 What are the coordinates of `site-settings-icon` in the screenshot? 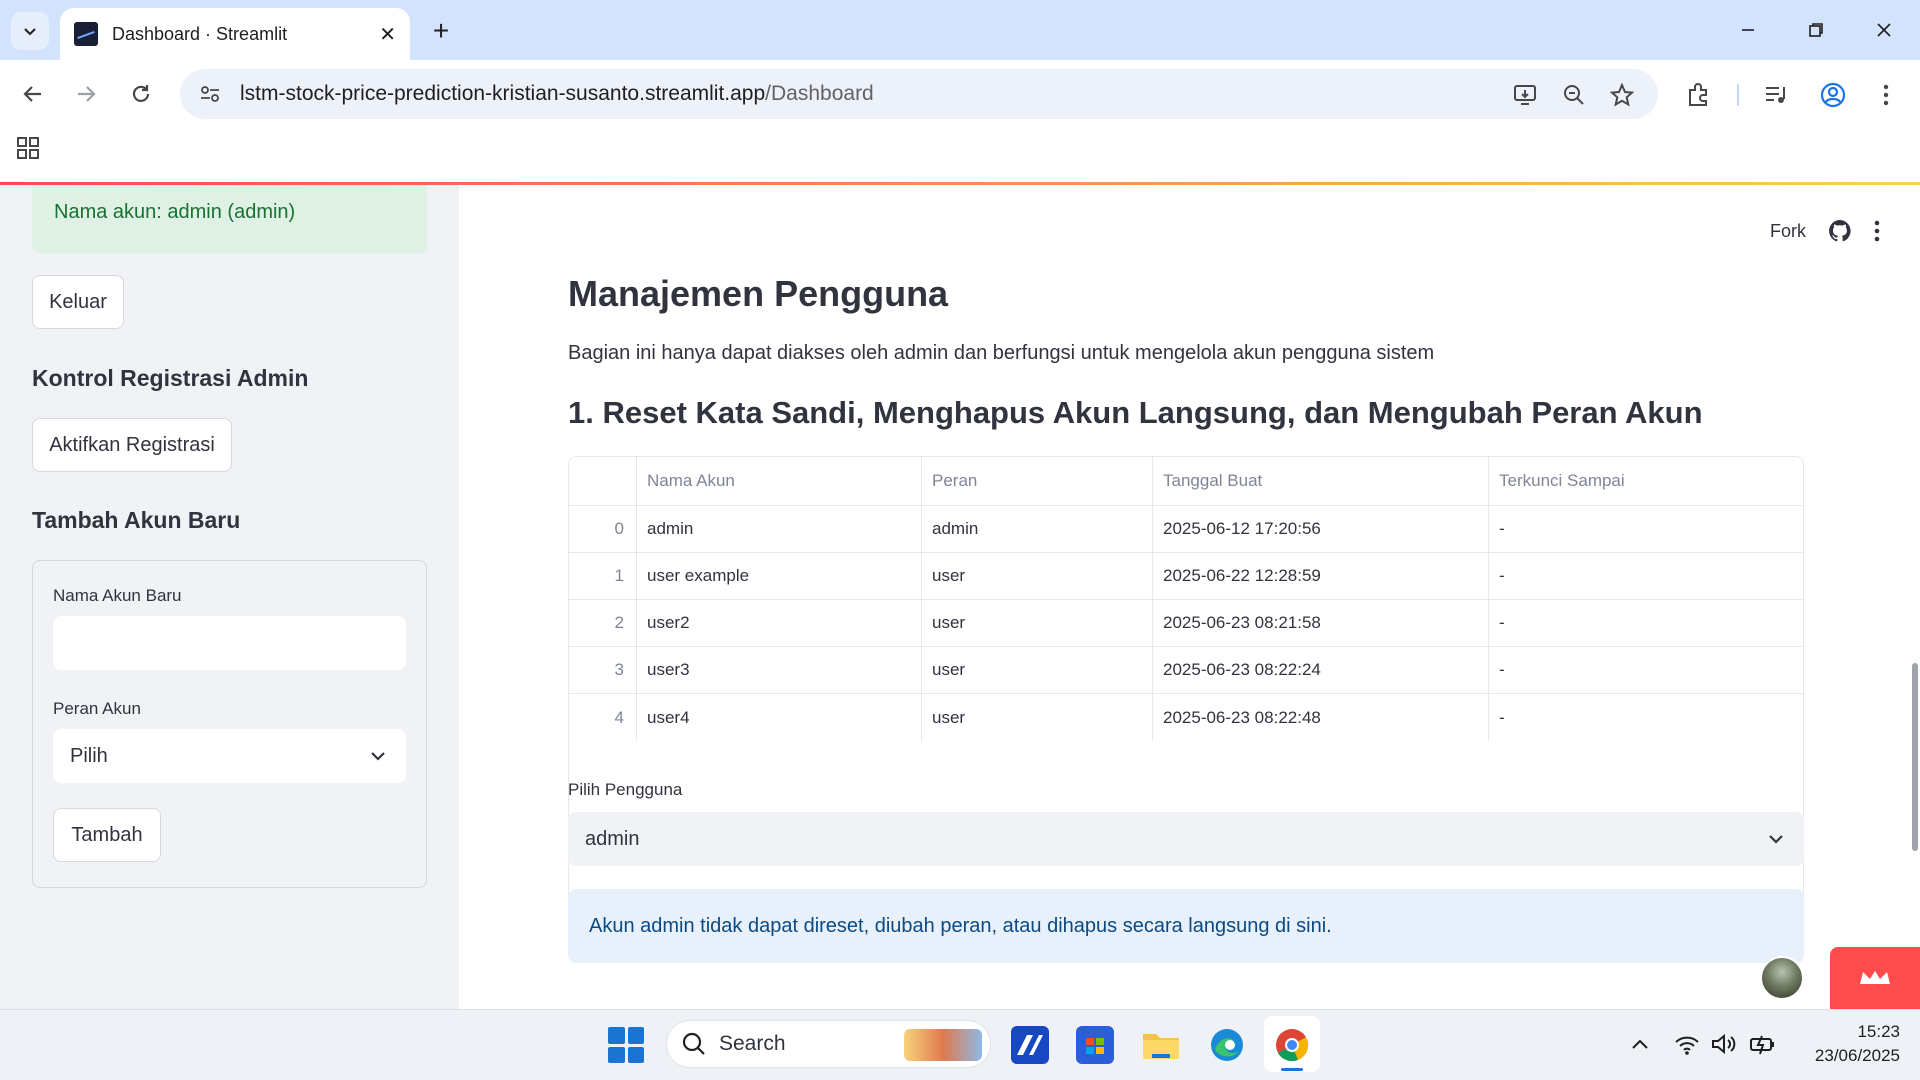 It's located at (210, 94).